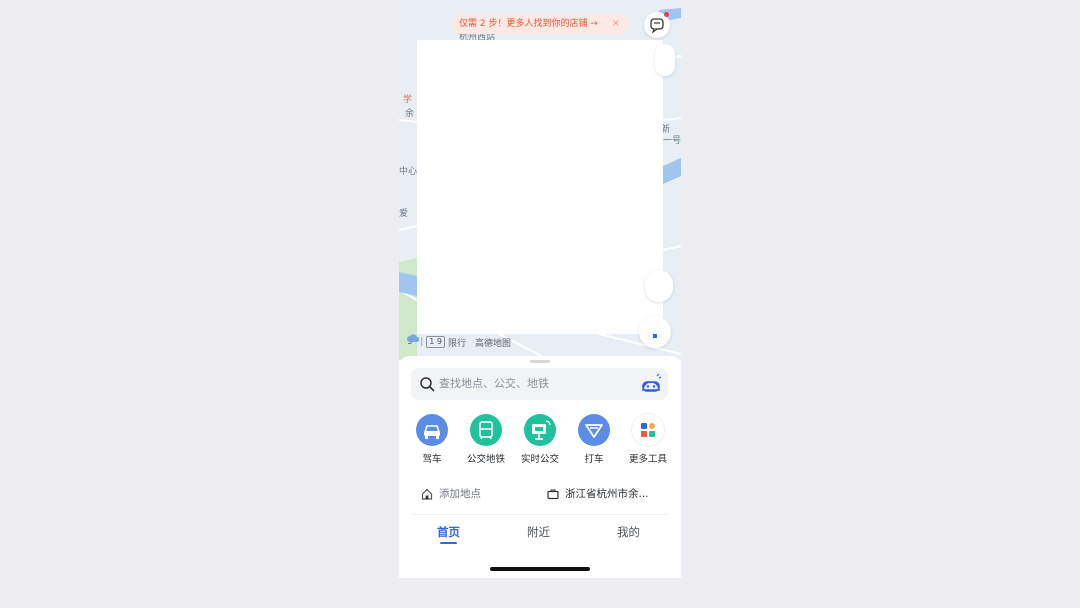 This screenshot has width=1080, height=608. I want to click on tab-home-label: 首页, so click(448, 532).